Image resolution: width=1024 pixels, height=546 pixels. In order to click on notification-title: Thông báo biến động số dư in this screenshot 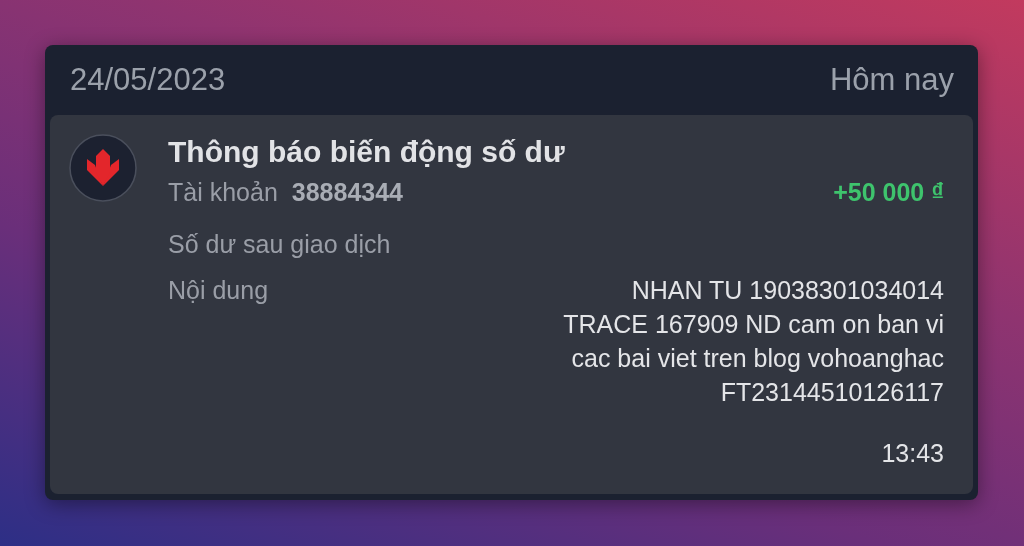, I will do `click(367, 152)`.